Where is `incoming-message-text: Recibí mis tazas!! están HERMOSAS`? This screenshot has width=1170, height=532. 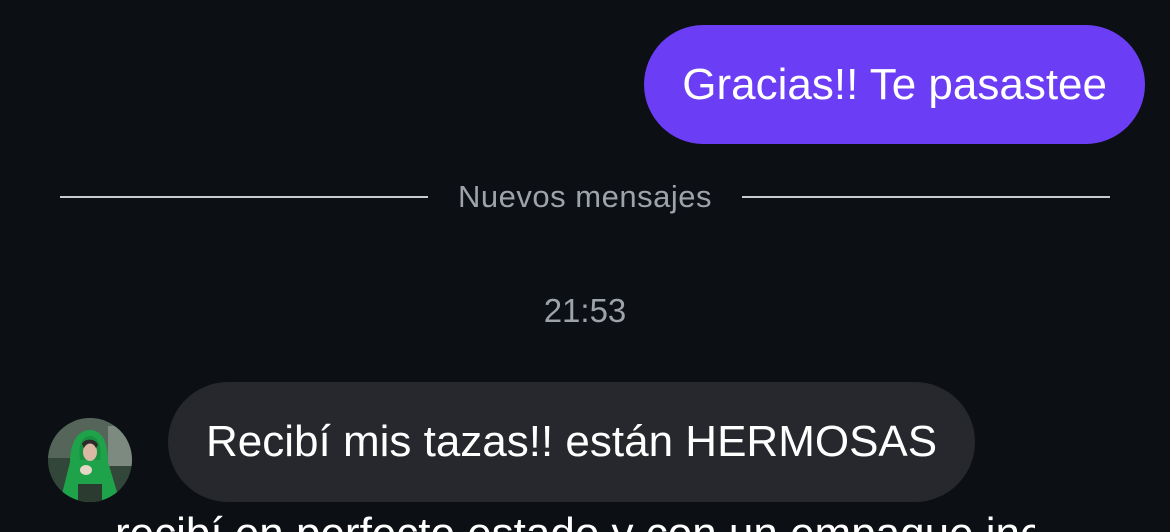
incoming-message-text: Recibí mis tazas!! están HERMOSAS is located at coordinates (572, 441).